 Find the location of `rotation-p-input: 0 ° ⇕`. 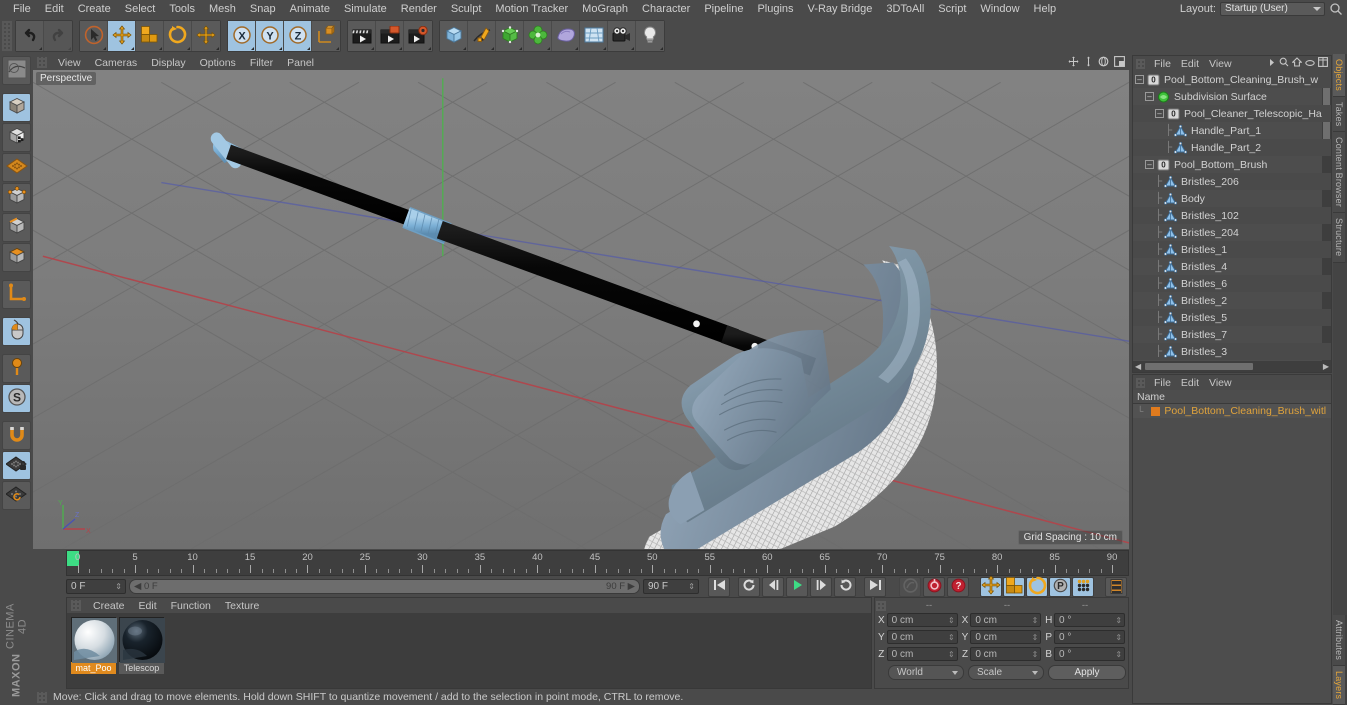

rotation-p-input: 0 ° ⇕ is located at coordinates (1090, 637).